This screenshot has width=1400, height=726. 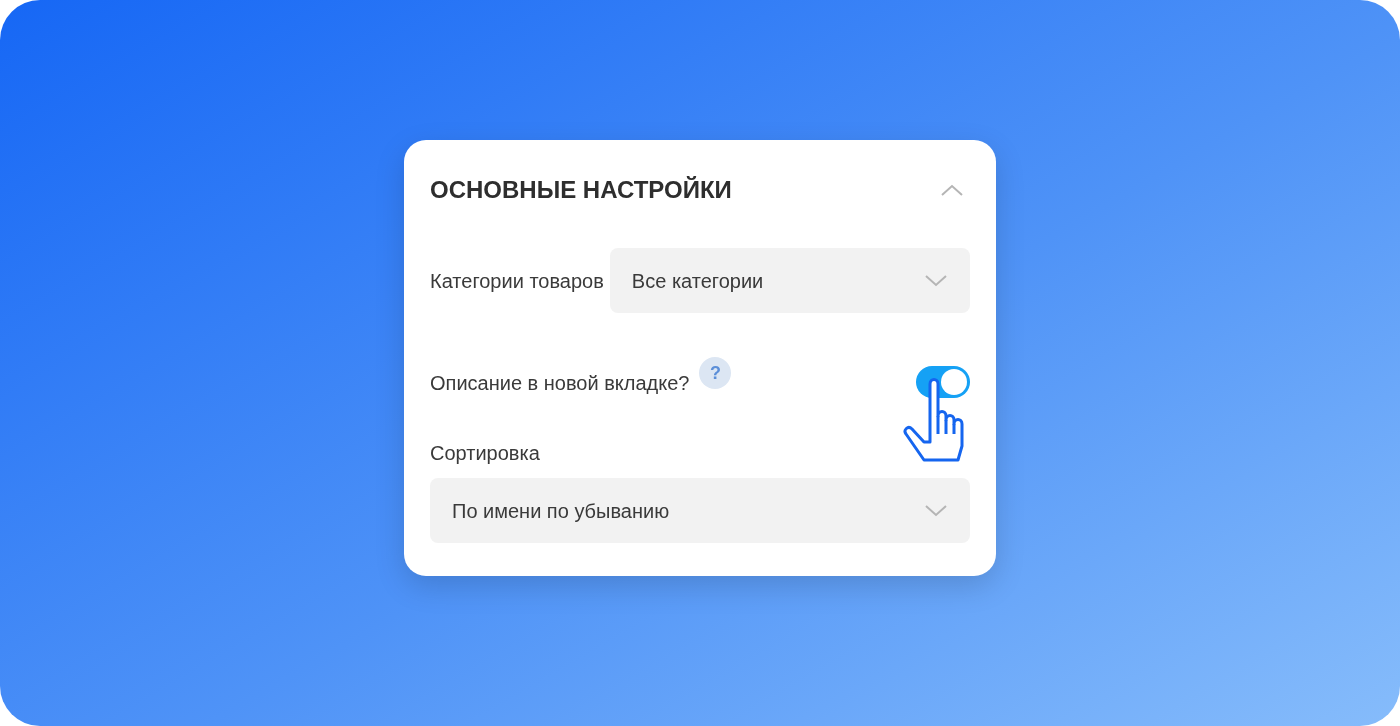 I want to click on category-dropdown: Все категории, so click(x=789, y=280).